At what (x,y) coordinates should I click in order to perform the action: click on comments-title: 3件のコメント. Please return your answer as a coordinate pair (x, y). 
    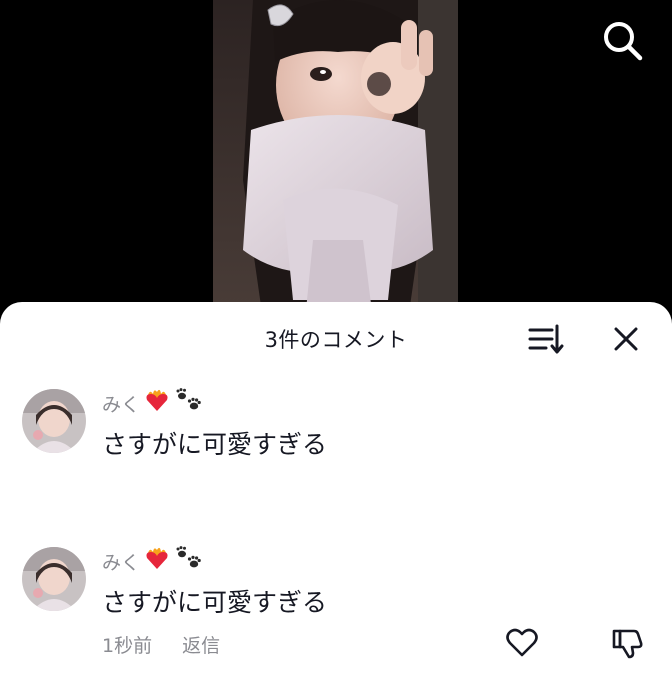
    Looking at the image, I should click on (336, 340).